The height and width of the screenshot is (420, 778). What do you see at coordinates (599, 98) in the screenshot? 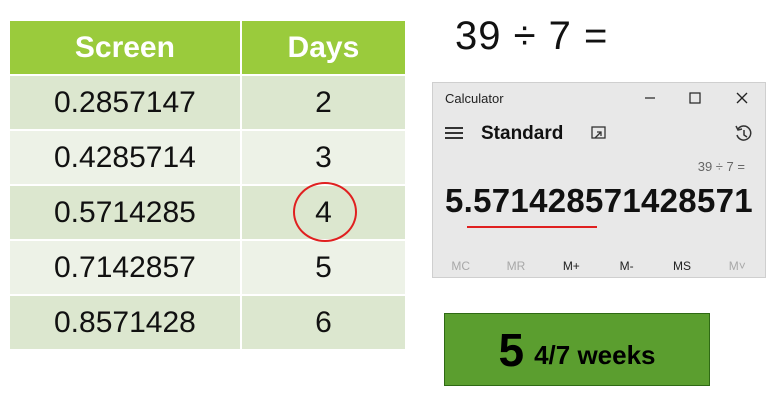
I see `title-bar: Calculator` at bounding box center [599, 98].